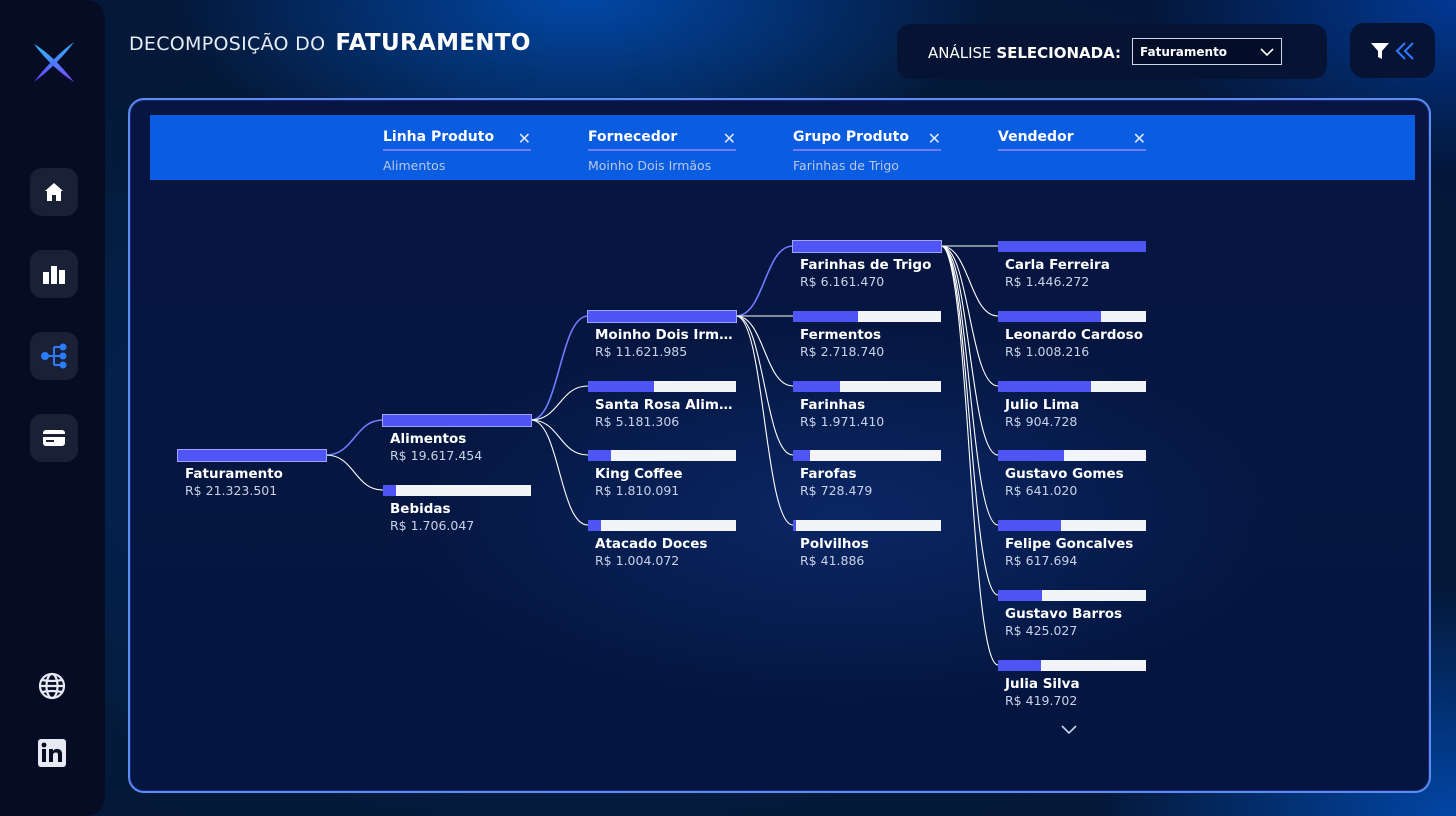  What do you see at coordinates (832, 560) in the screenshot?
I see `node-value: R$ 41.886` at bounding box center [832, 560].